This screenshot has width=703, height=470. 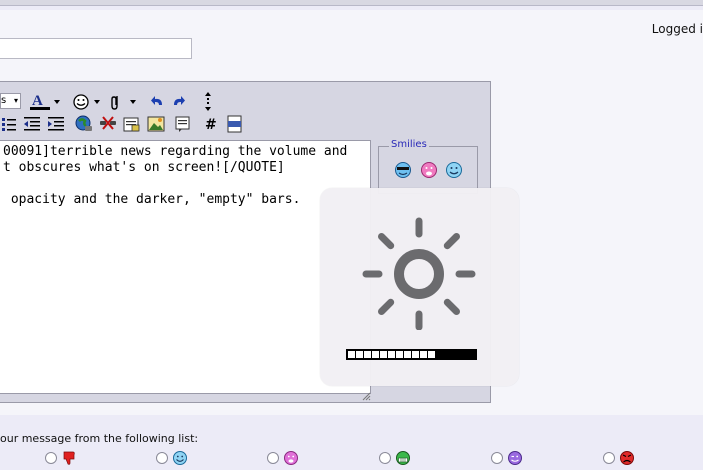 I want to click on attachment-button, so click(x=124, y=102).